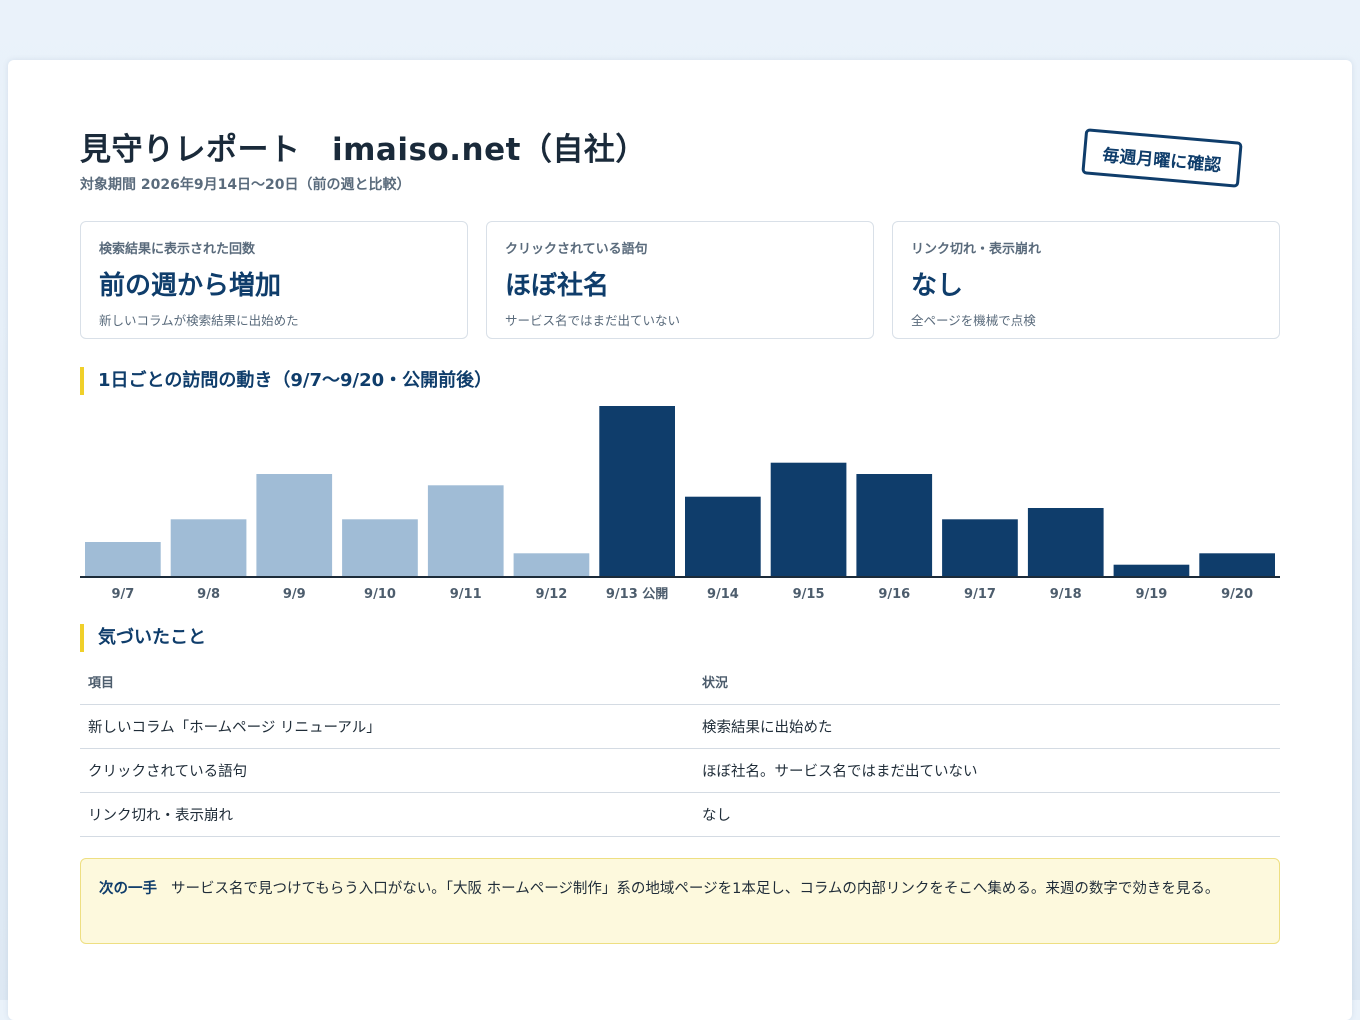 This screenshot has height=1020, width=1360. I want to click on x-tick-label: 9/15, so click(809, 594).